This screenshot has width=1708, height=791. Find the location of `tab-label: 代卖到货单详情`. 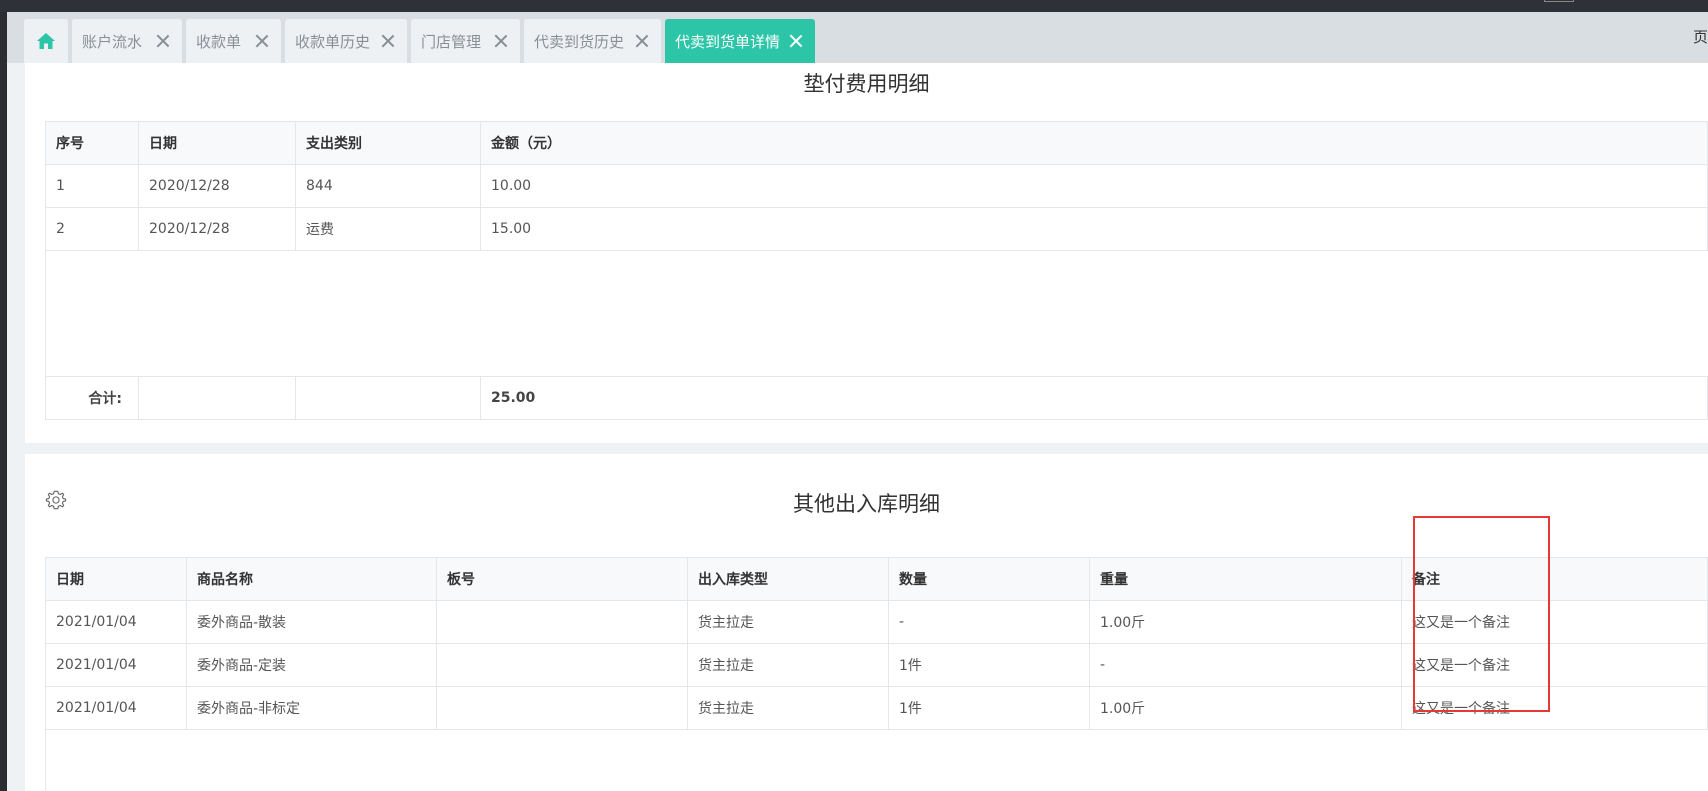

tab-label: 代卖到货单详情 is located at coordinates (728, 41).